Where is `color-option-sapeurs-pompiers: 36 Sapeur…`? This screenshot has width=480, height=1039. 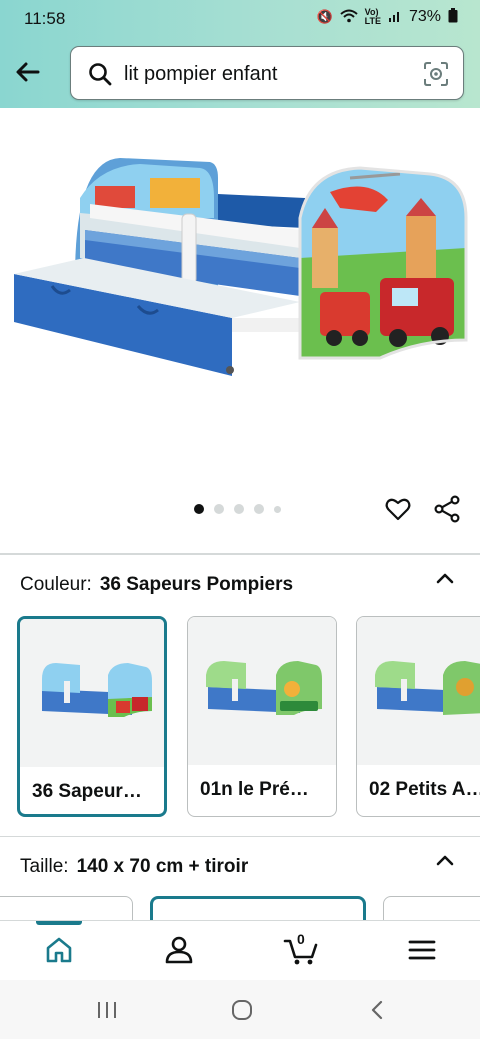
color-option-sapeurs-pompiers: 36 Sapeur… is located at coordinates (92, 716).